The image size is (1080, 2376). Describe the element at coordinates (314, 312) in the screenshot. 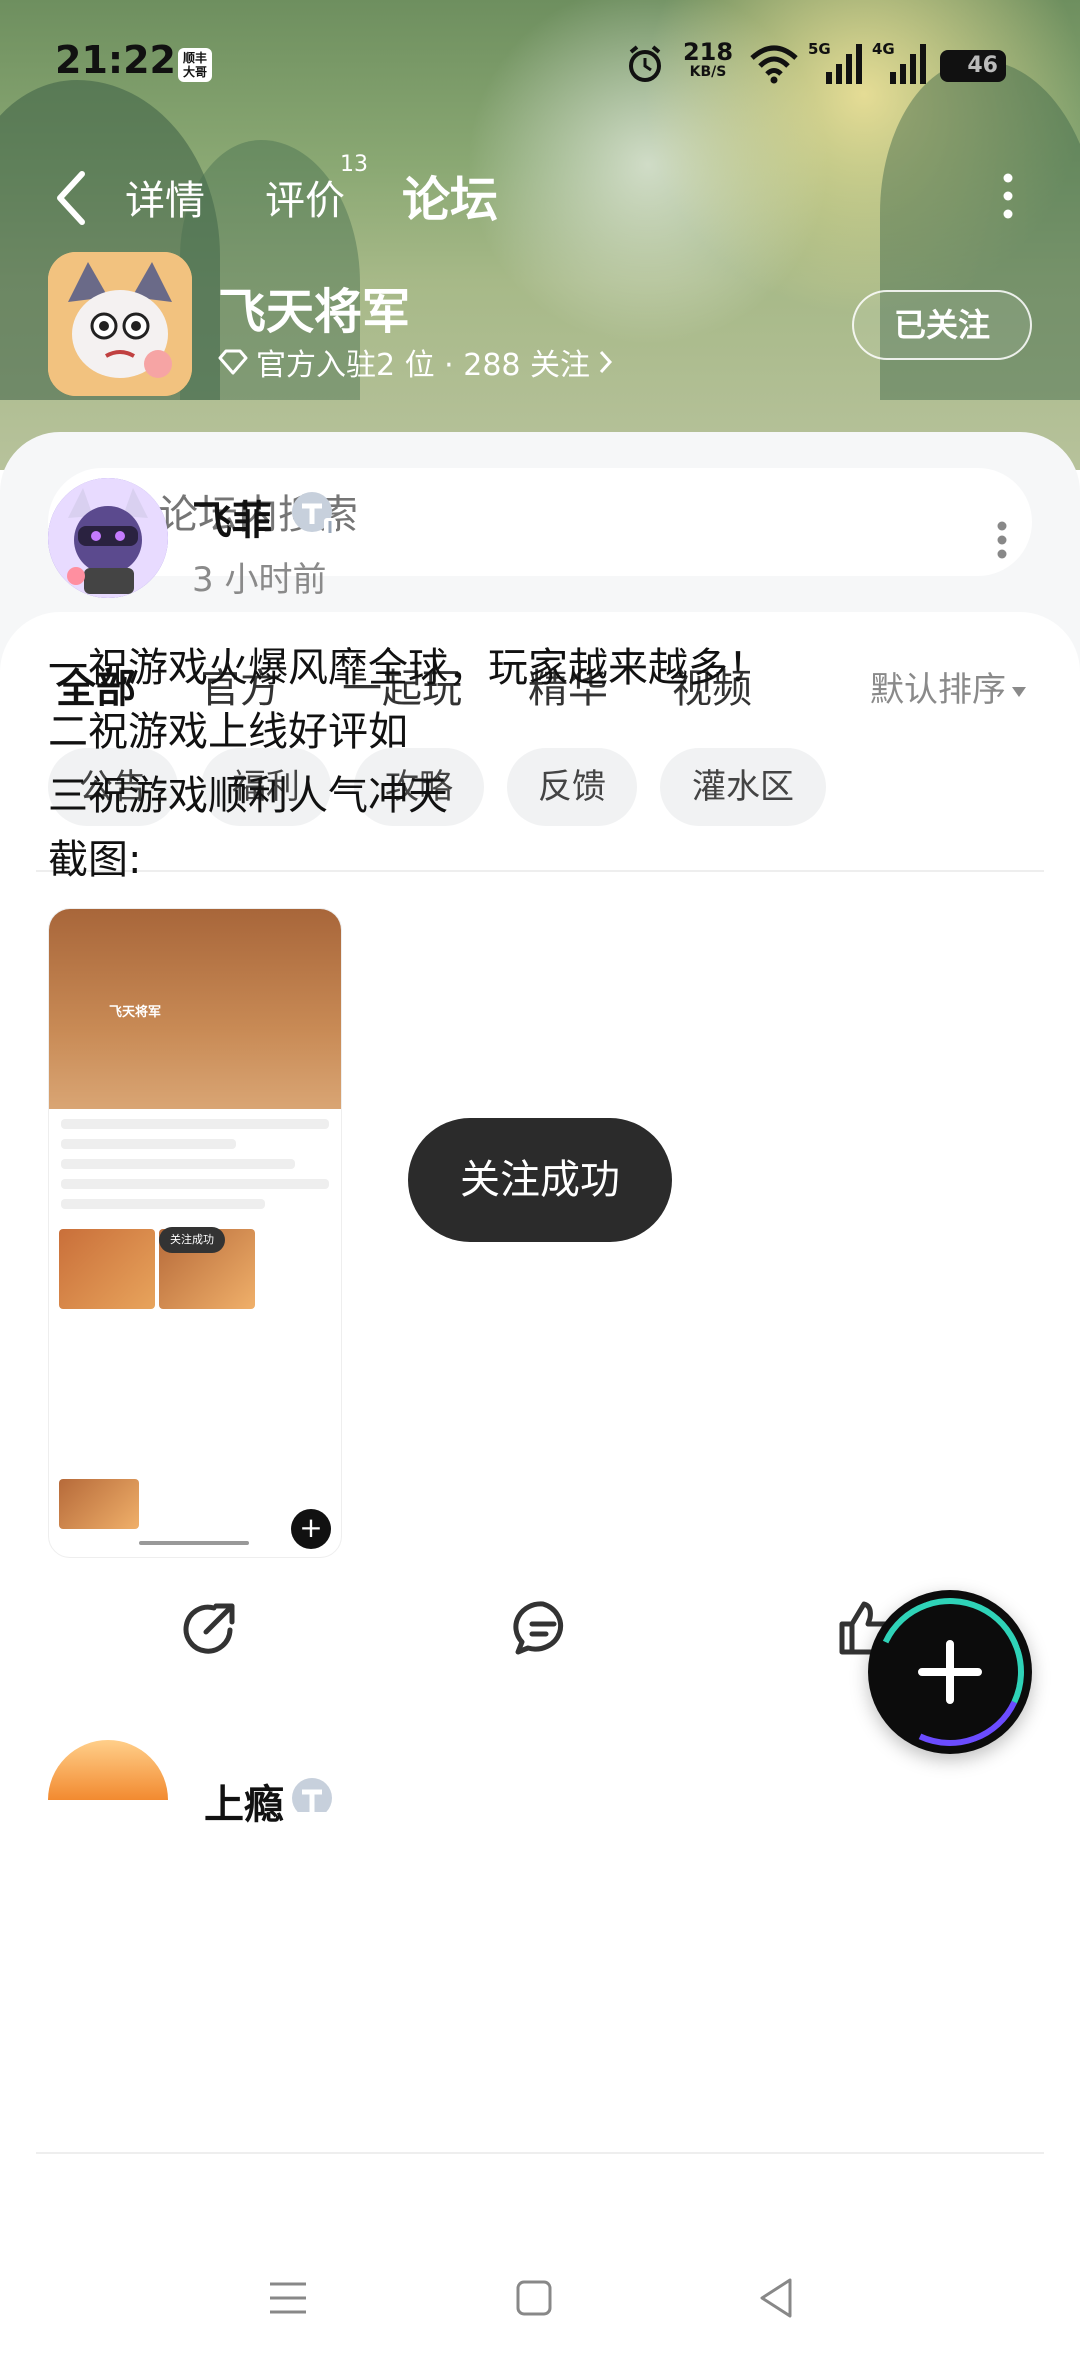

I see `game-title: 飞天将军` at that location.